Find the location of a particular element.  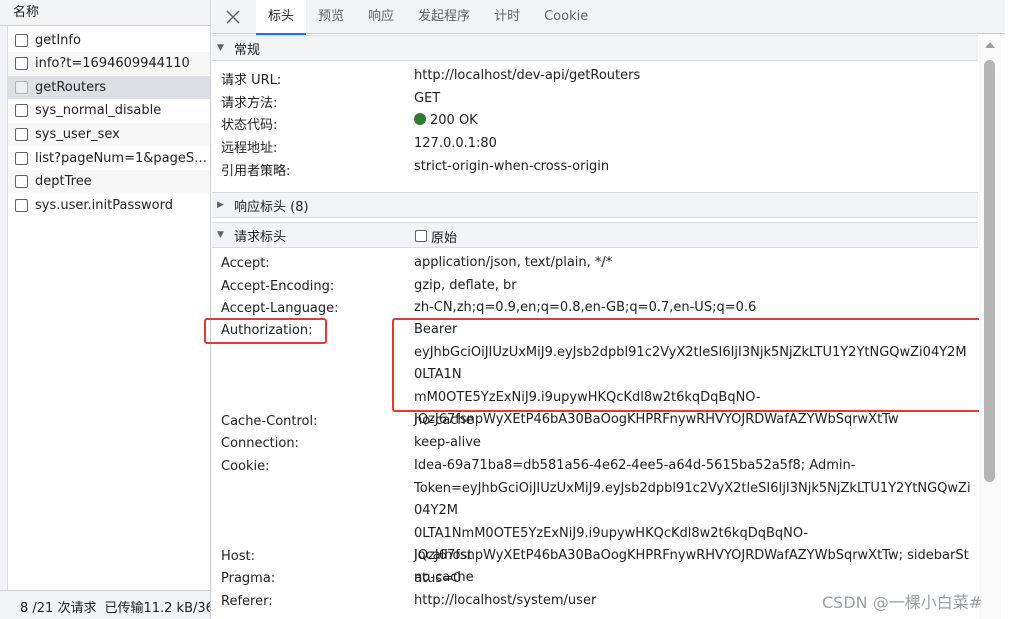

general-key: 请求方法: is located at coordinates (249, 103).